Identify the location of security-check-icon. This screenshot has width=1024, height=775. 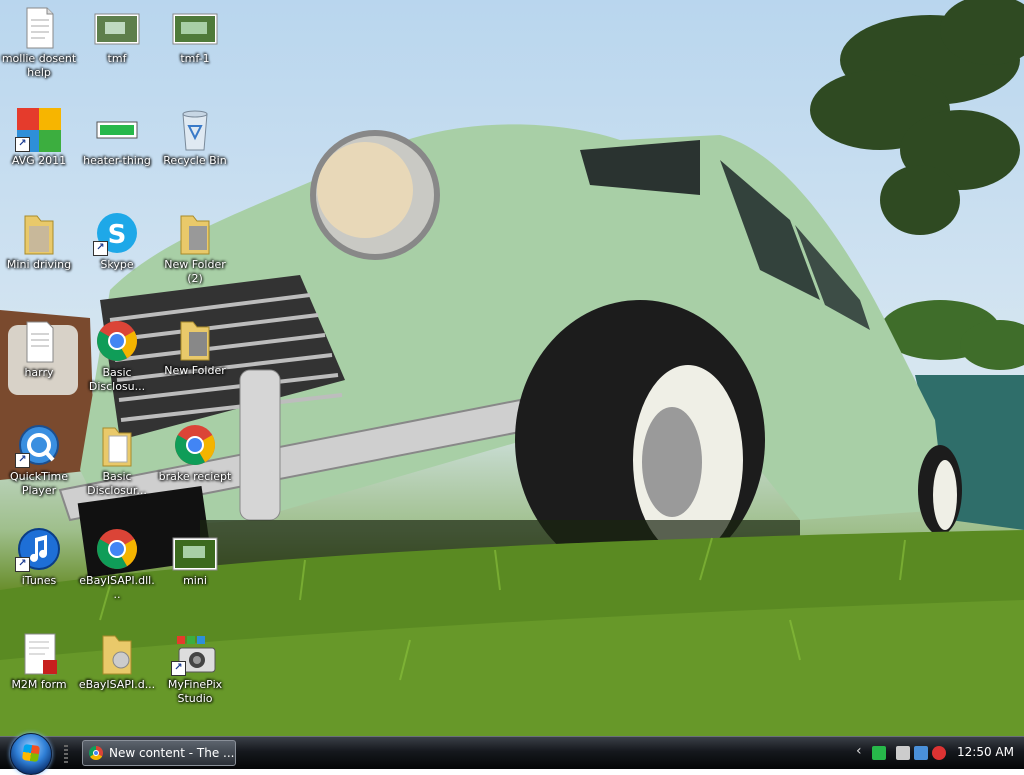
(879, 753).